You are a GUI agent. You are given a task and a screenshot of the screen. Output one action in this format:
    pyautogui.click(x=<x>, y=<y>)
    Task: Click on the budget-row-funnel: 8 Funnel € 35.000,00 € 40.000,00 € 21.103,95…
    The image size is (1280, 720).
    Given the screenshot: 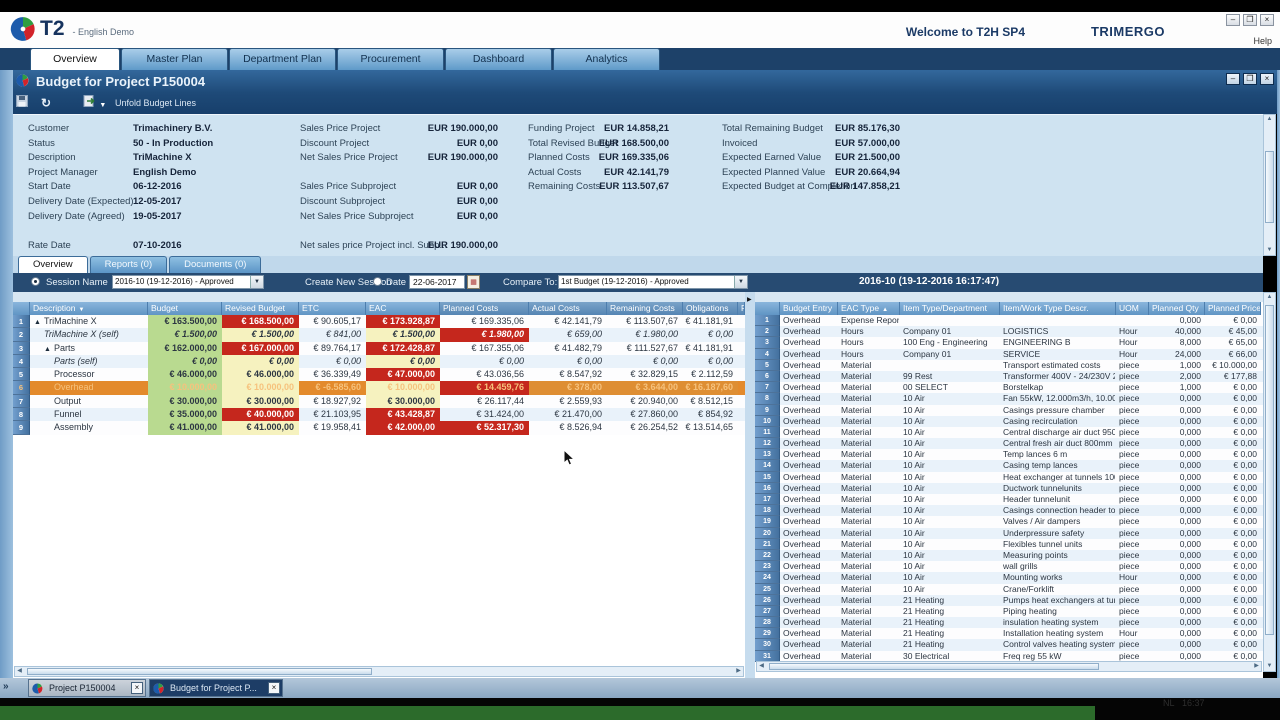 What is the action you would take?
    pyautogui.click(x=379, y=415)
    